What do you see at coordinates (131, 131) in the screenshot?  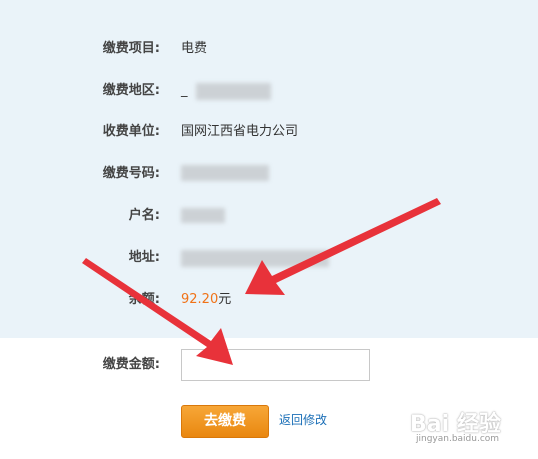 I see `billing-unit-label: 收费单位:` at bounding box center [131, 131].